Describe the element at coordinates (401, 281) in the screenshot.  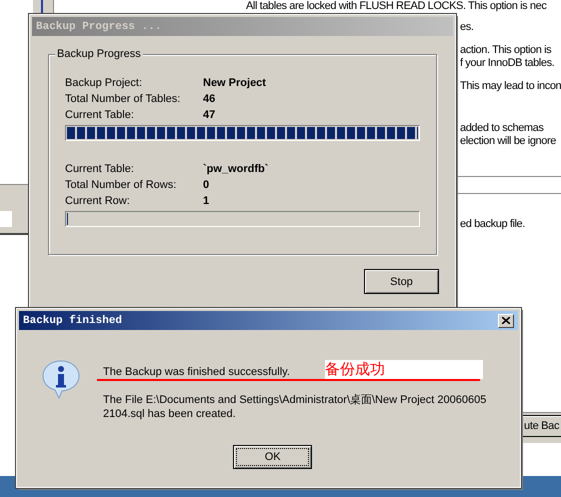
I see `stop-button: Stop` at that location.